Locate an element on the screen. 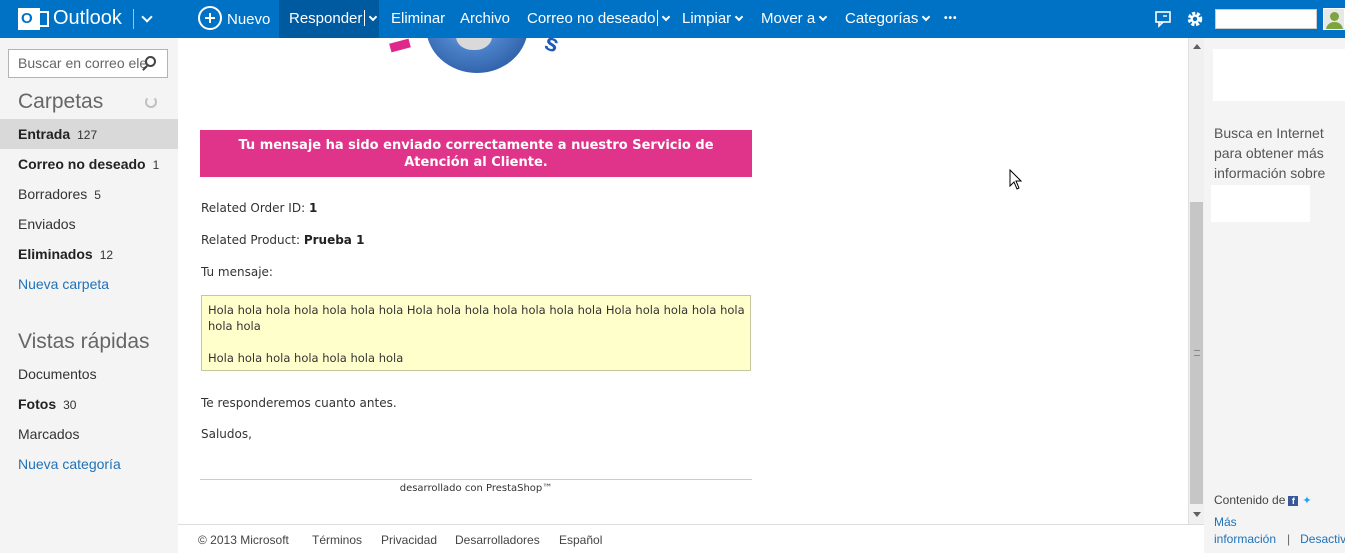 This screenshot has width=1345, height=553. terms-link: Términos is located at coordinates (337, 540).